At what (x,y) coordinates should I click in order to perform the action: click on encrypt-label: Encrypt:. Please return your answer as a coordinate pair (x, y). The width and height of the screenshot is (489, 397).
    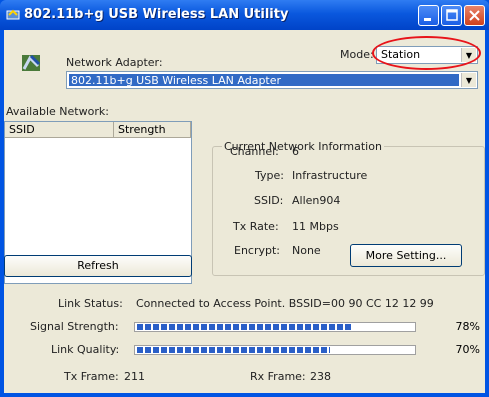
    Looking at the image, I should click on (257, 250).